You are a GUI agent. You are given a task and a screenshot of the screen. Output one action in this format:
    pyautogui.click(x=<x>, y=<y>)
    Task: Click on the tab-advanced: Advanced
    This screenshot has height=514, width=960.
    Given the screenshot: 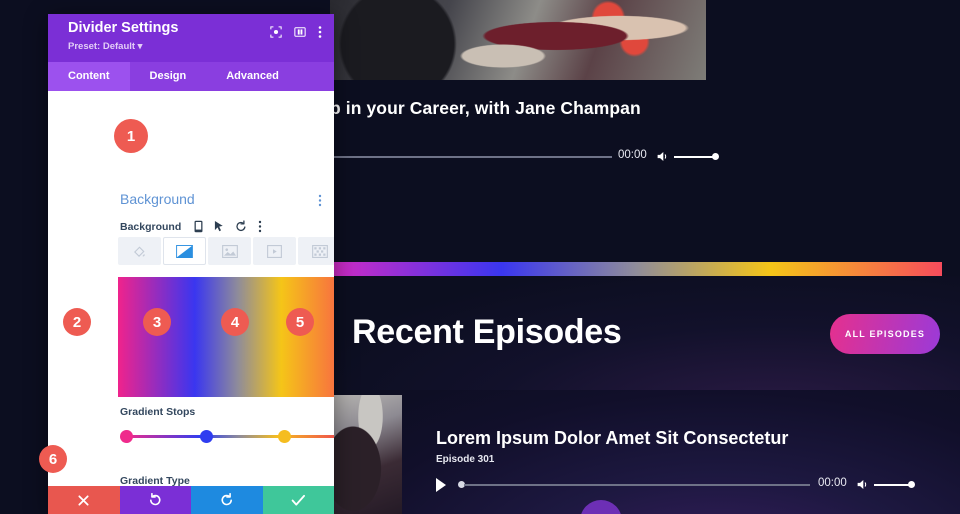 What is the action you would take?
    pyautogui.click(x=252, y=76)
    